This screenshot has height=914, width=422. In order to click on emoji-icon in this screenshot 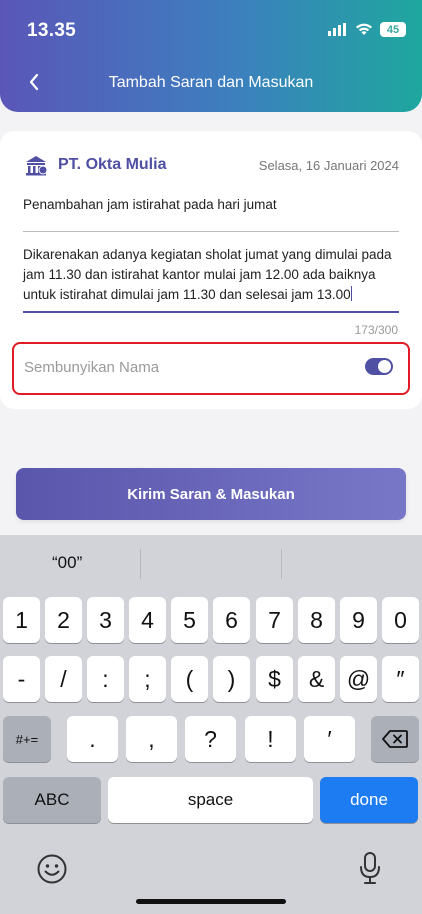, I will do `click(52, 869)`.